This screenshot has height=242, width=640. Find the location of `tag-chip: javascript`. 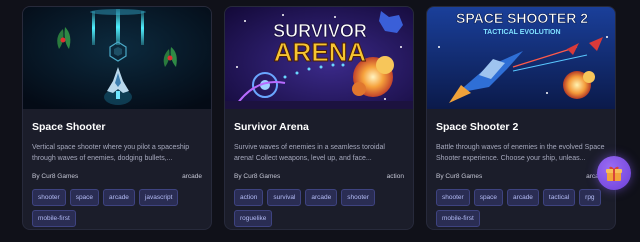

tag-chip: javascript is located at coordinates (158, 197).